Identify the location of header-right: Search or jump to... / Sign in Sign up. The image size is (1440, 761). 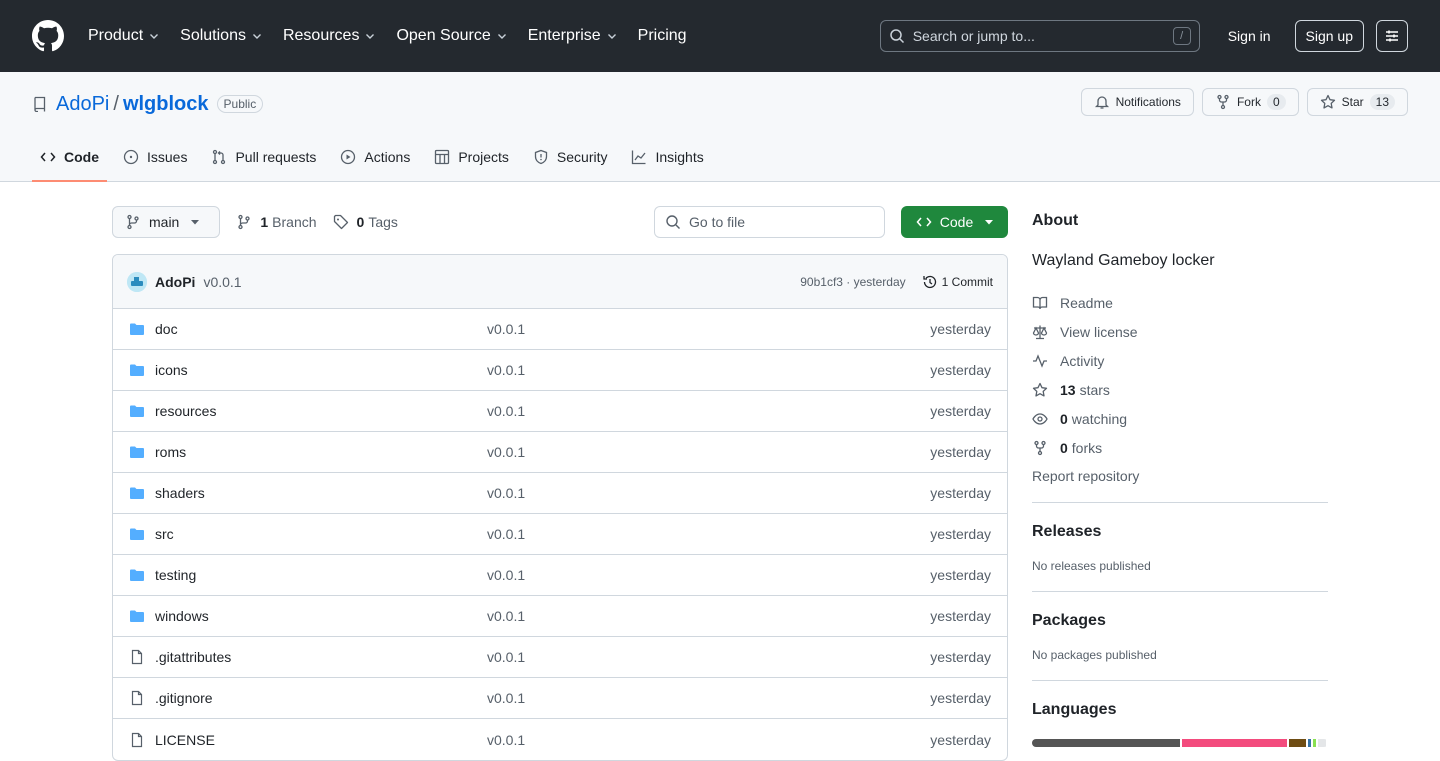
(1143, 36).